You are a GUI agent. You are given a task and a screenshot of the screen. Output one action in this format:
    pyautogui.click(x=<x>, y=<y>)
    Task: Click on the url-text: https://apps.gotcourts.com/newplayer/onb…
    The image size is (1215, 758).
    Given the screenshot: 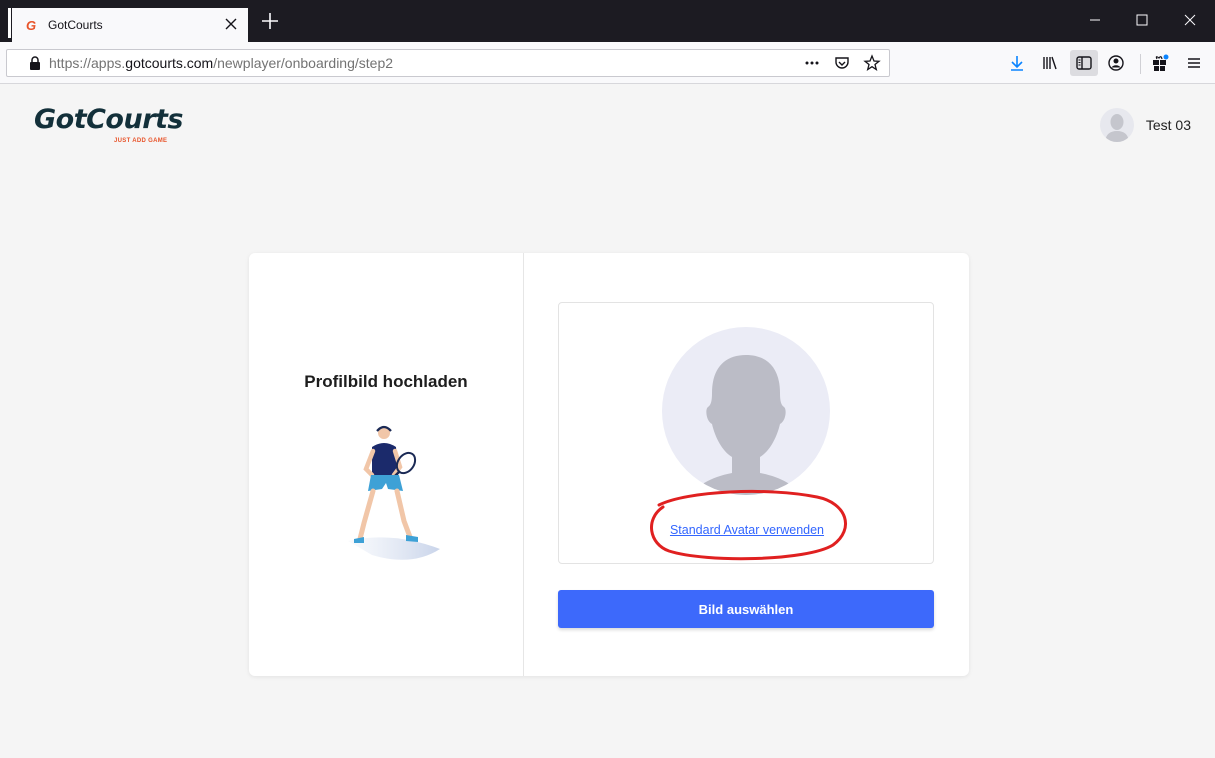 What is the action you would take?
    pyautogui.click(x=221, y=63)
    